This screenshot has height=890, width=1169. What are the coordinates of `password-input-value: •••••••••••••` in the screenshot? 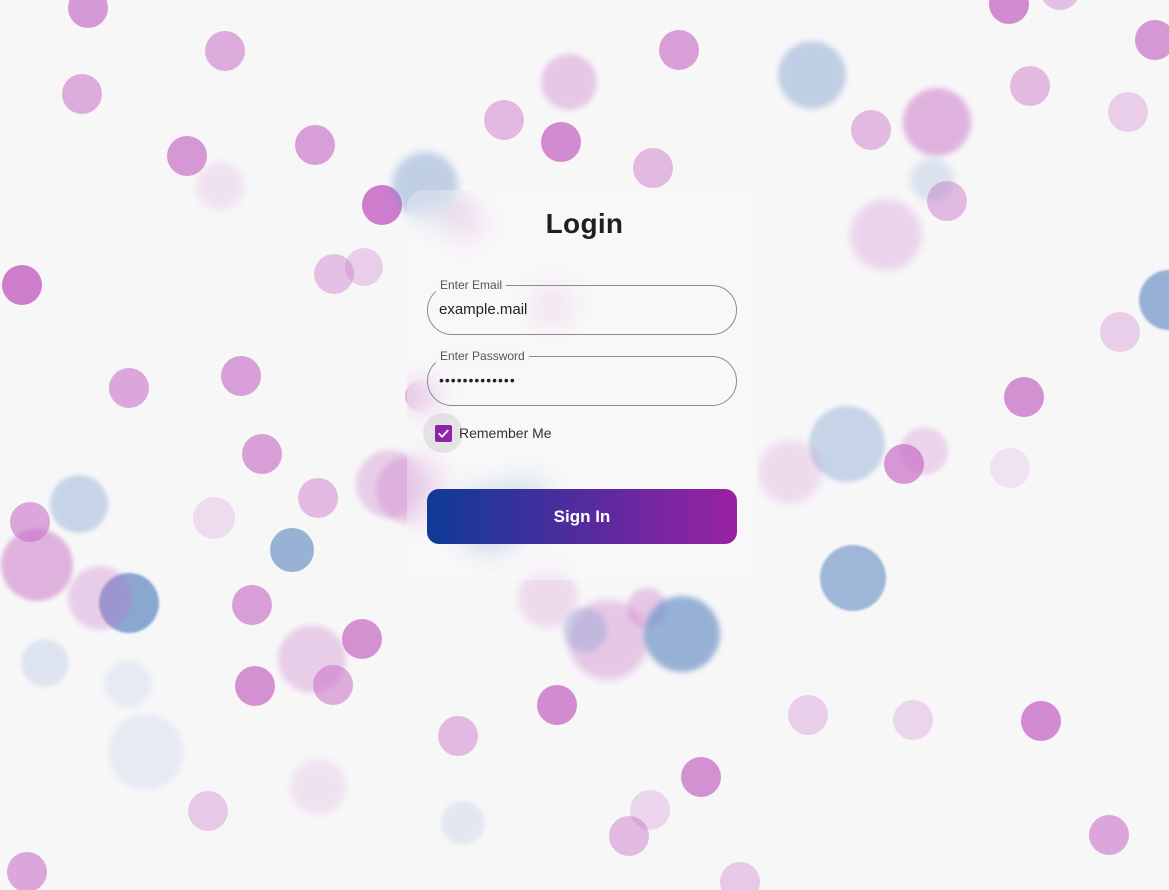 It's located at (477, 380).